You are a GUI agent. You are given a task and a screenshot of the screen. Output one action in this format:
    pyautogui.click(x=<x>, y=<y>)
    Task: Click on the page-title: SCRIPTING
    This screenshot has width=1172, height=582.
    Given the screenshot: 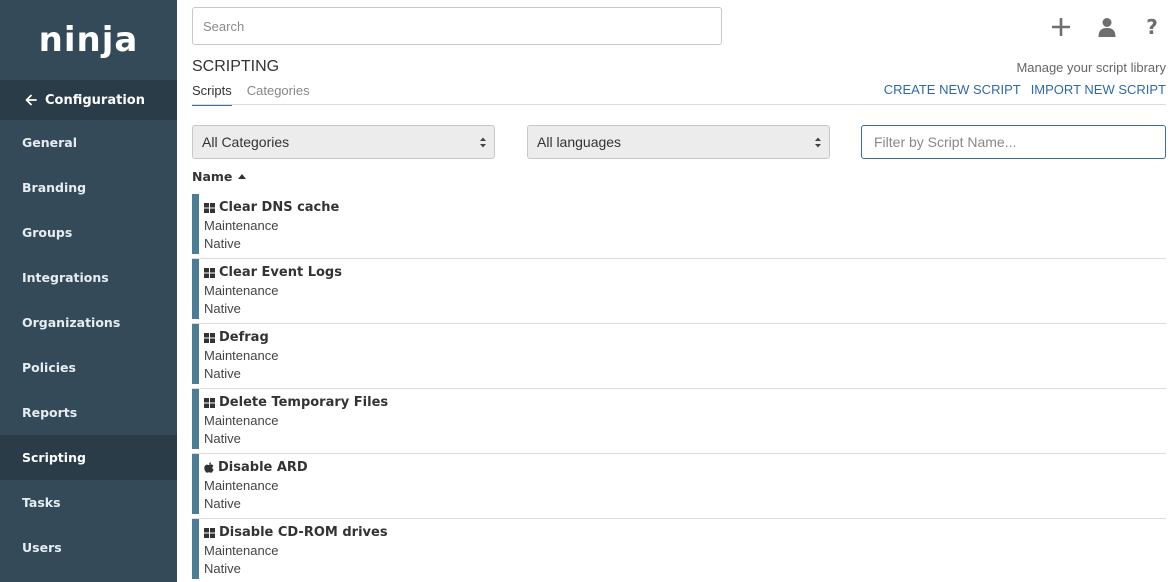 What is the action you would take?
    pyautogui.click(x=236, y=66)
    